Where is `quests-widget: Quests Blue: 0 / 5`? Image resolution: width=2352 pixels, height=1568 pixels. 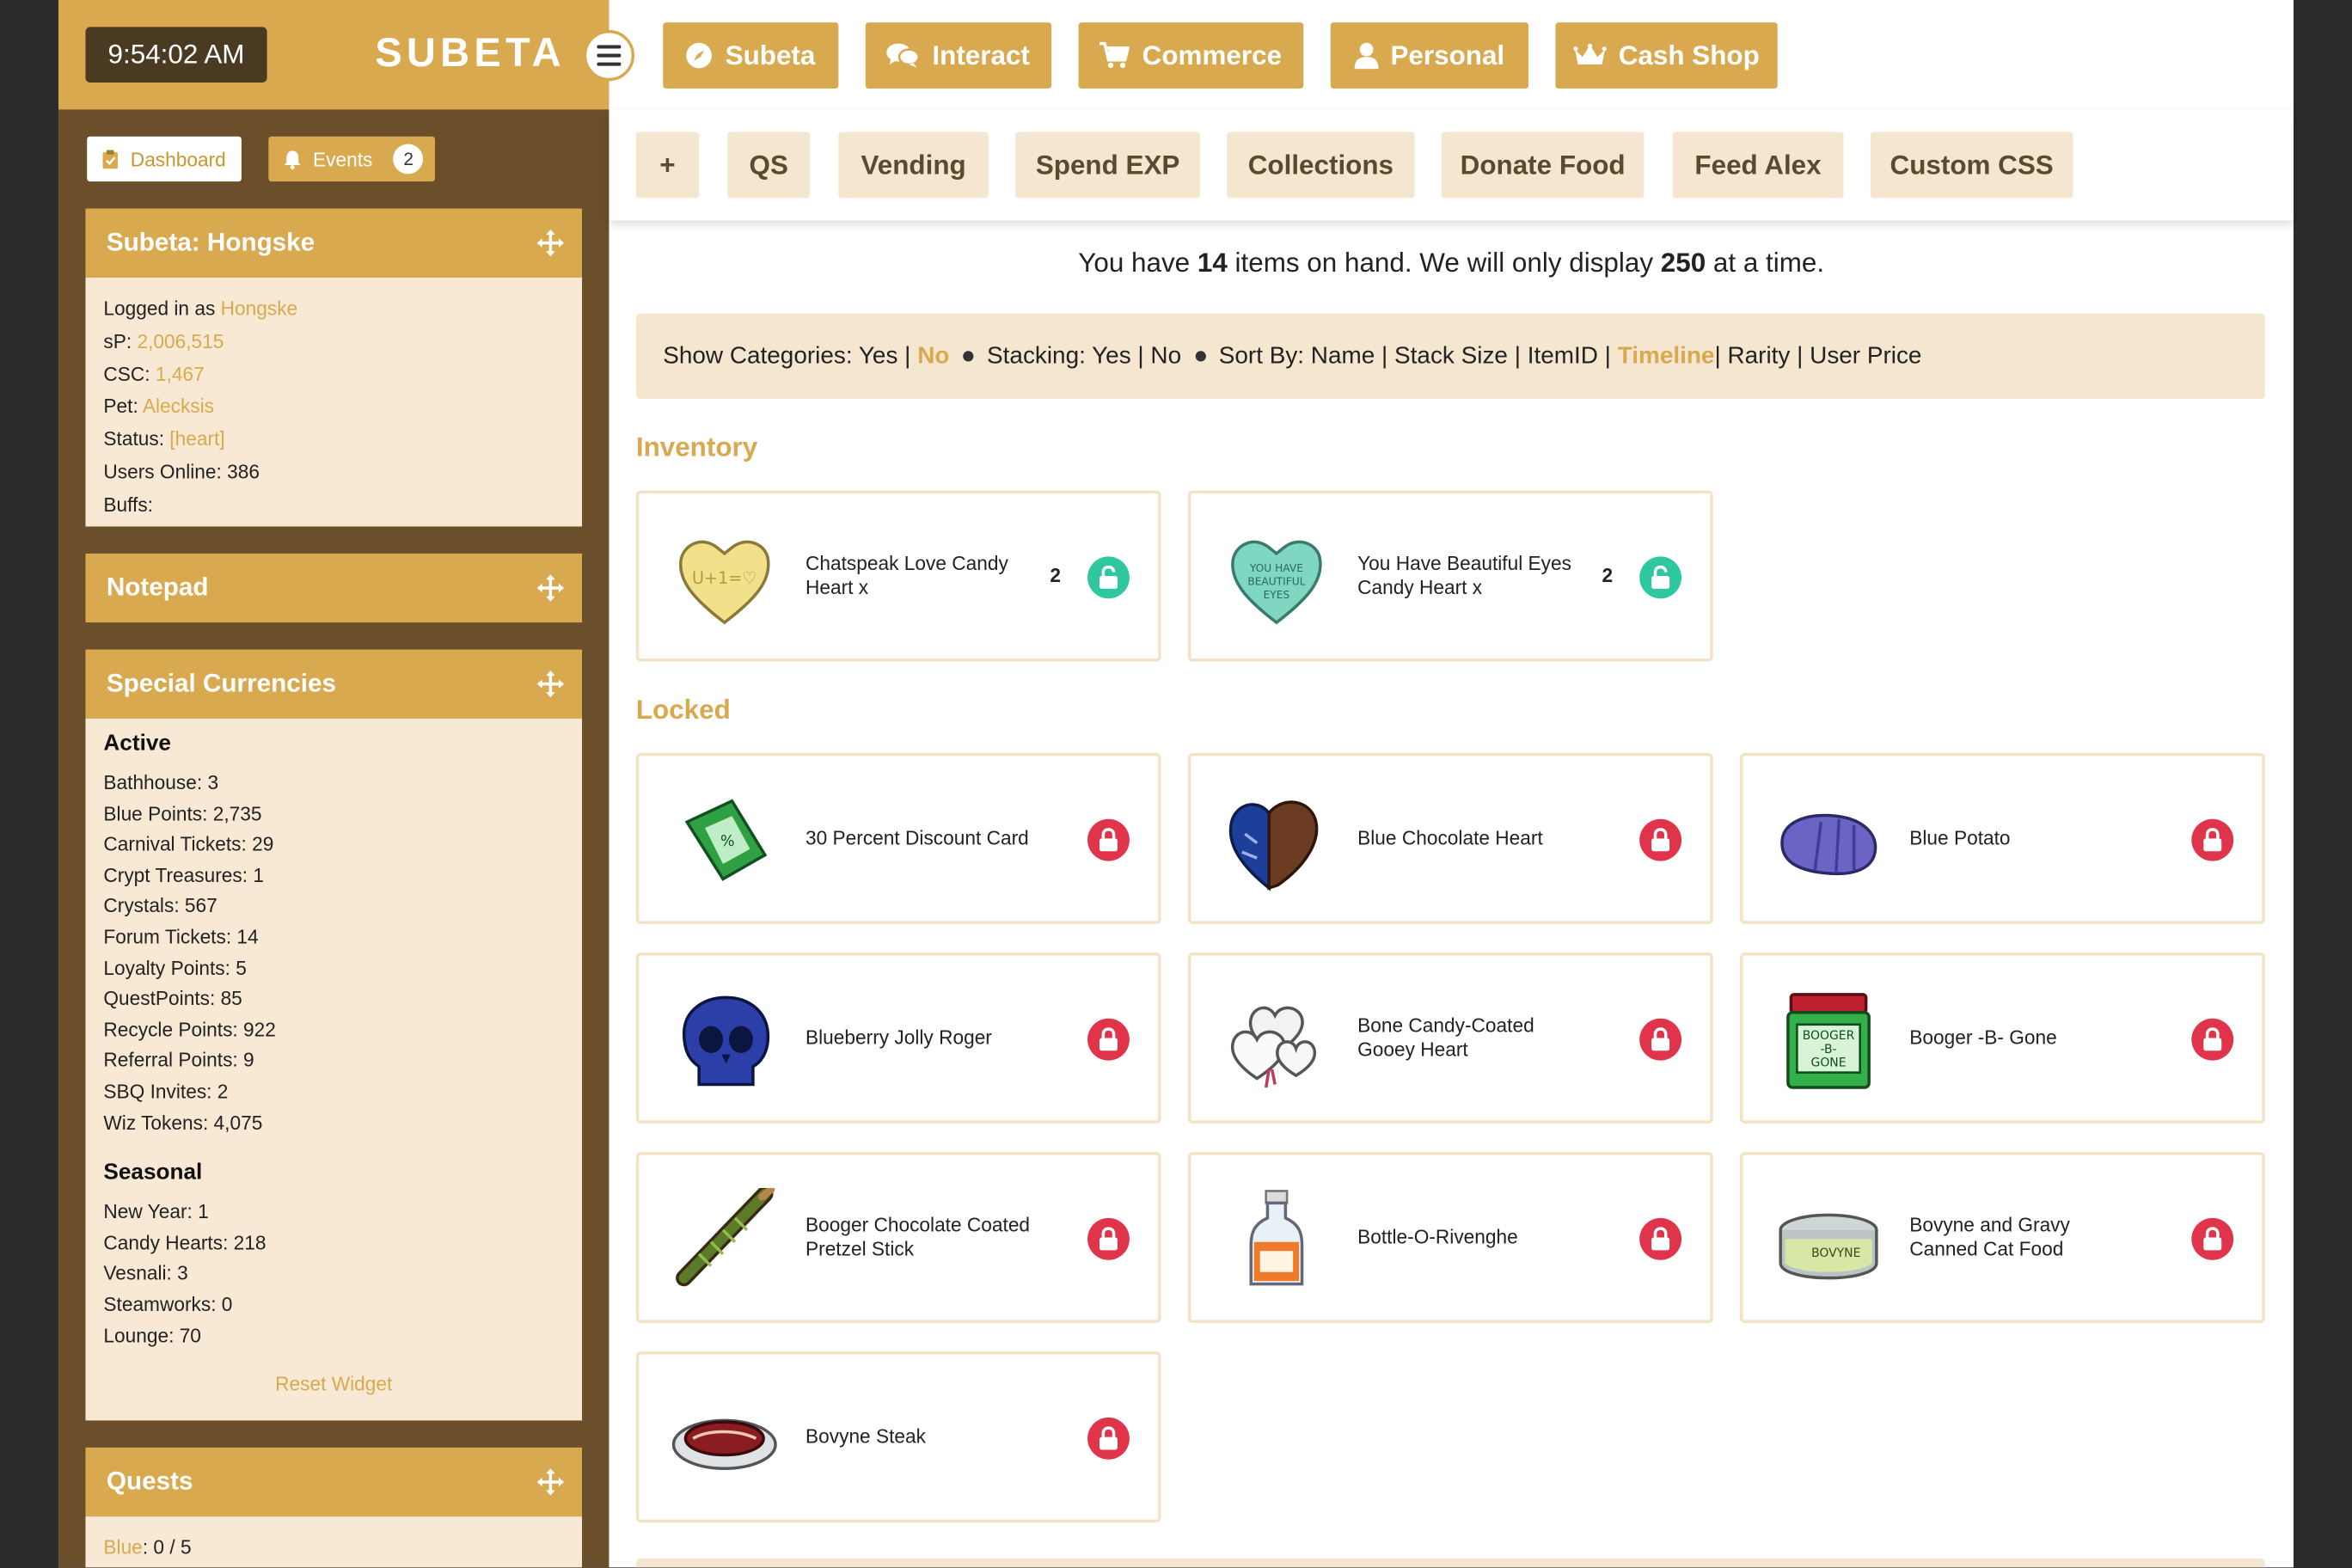
quests-widget: Quests Blue: 0 / 5 is located at coordinates (334, 1507).